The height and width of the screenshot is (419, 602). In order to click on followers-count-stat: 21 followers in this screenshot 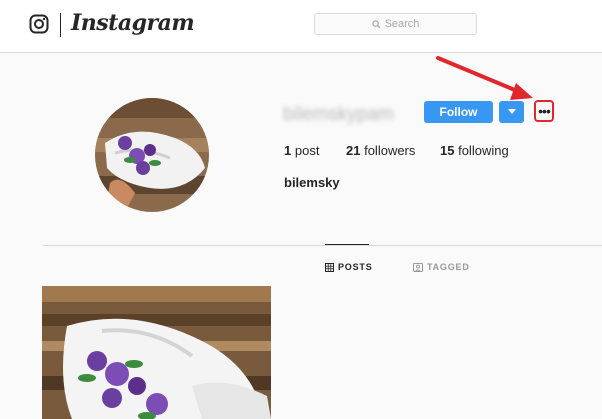, I will do `click(393, 150)`.